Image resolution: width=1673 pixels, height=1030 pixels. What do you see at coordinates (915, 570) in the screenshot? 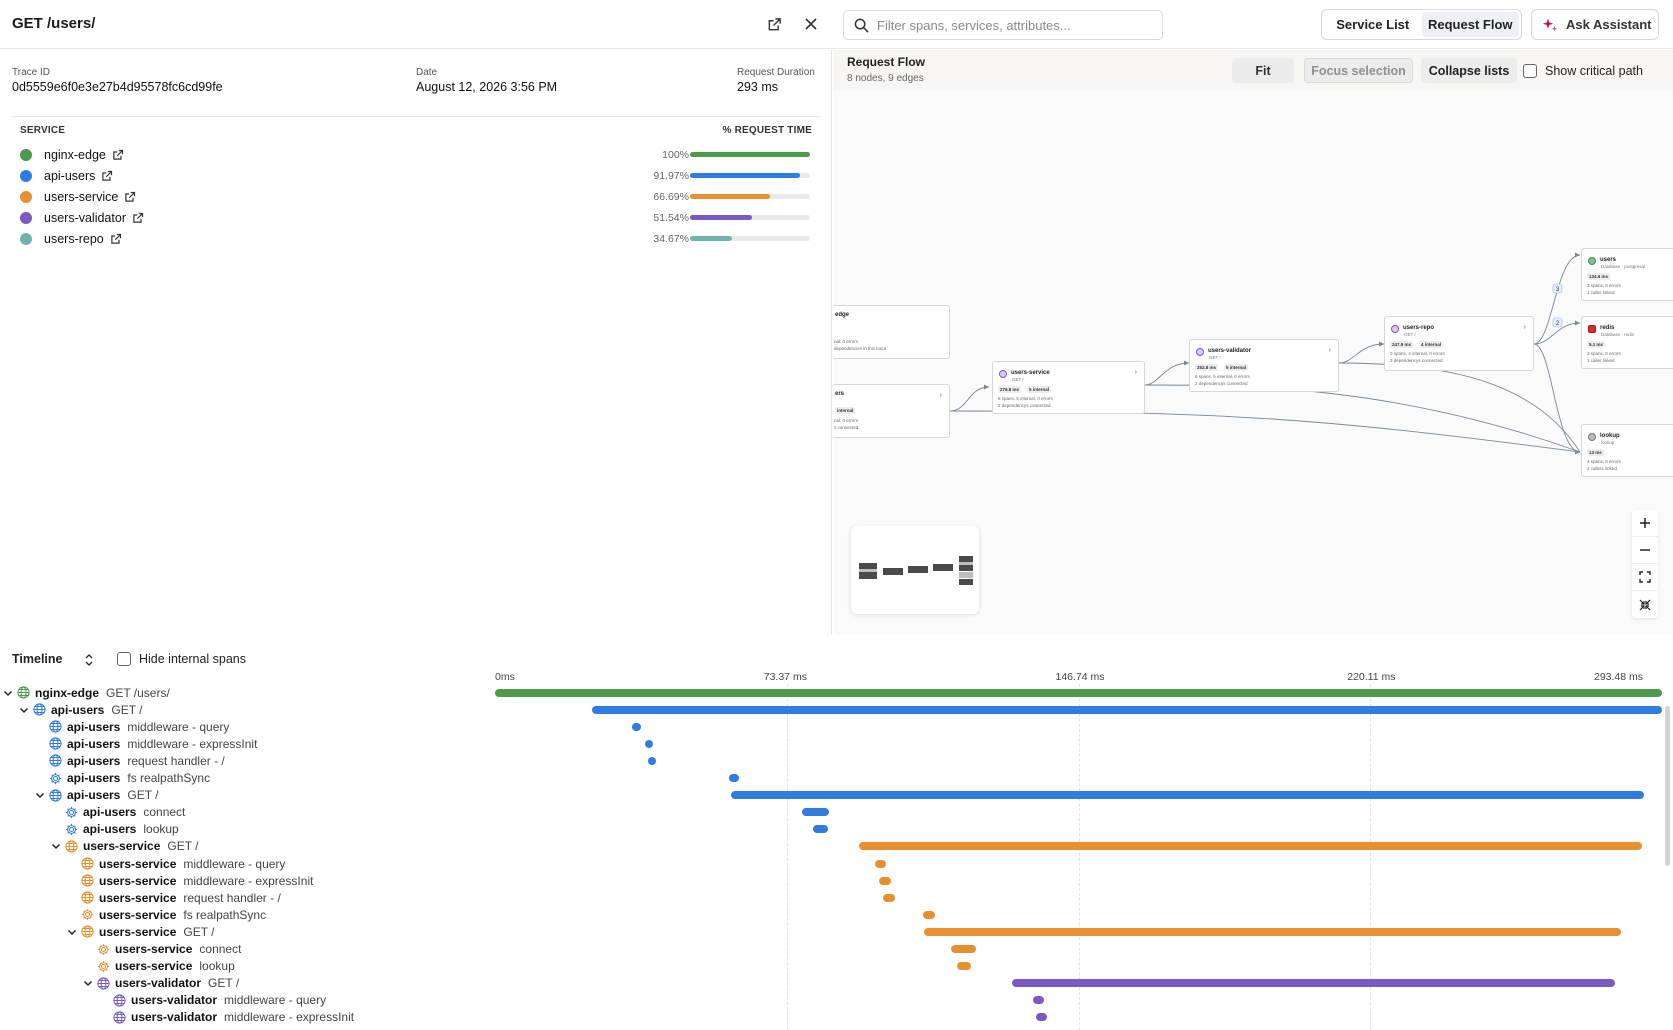
I see `flow-minimap` at bounding box center [915, 570].